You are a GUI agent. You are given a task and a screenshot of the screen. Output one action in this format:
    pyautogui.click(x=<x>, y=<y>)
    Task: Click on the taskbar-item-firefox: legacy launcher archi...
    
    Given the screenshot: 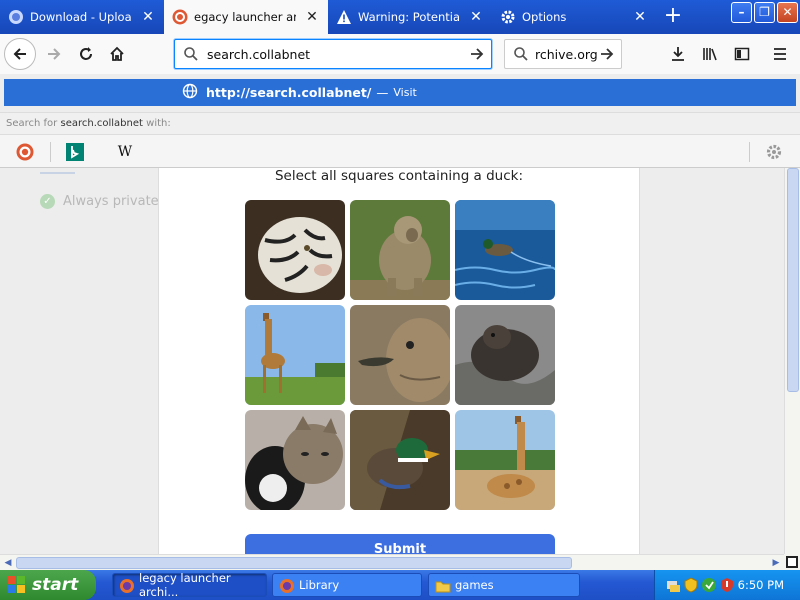 What is the action you would take?
    pyautogui.click(x=189, y=585)
    